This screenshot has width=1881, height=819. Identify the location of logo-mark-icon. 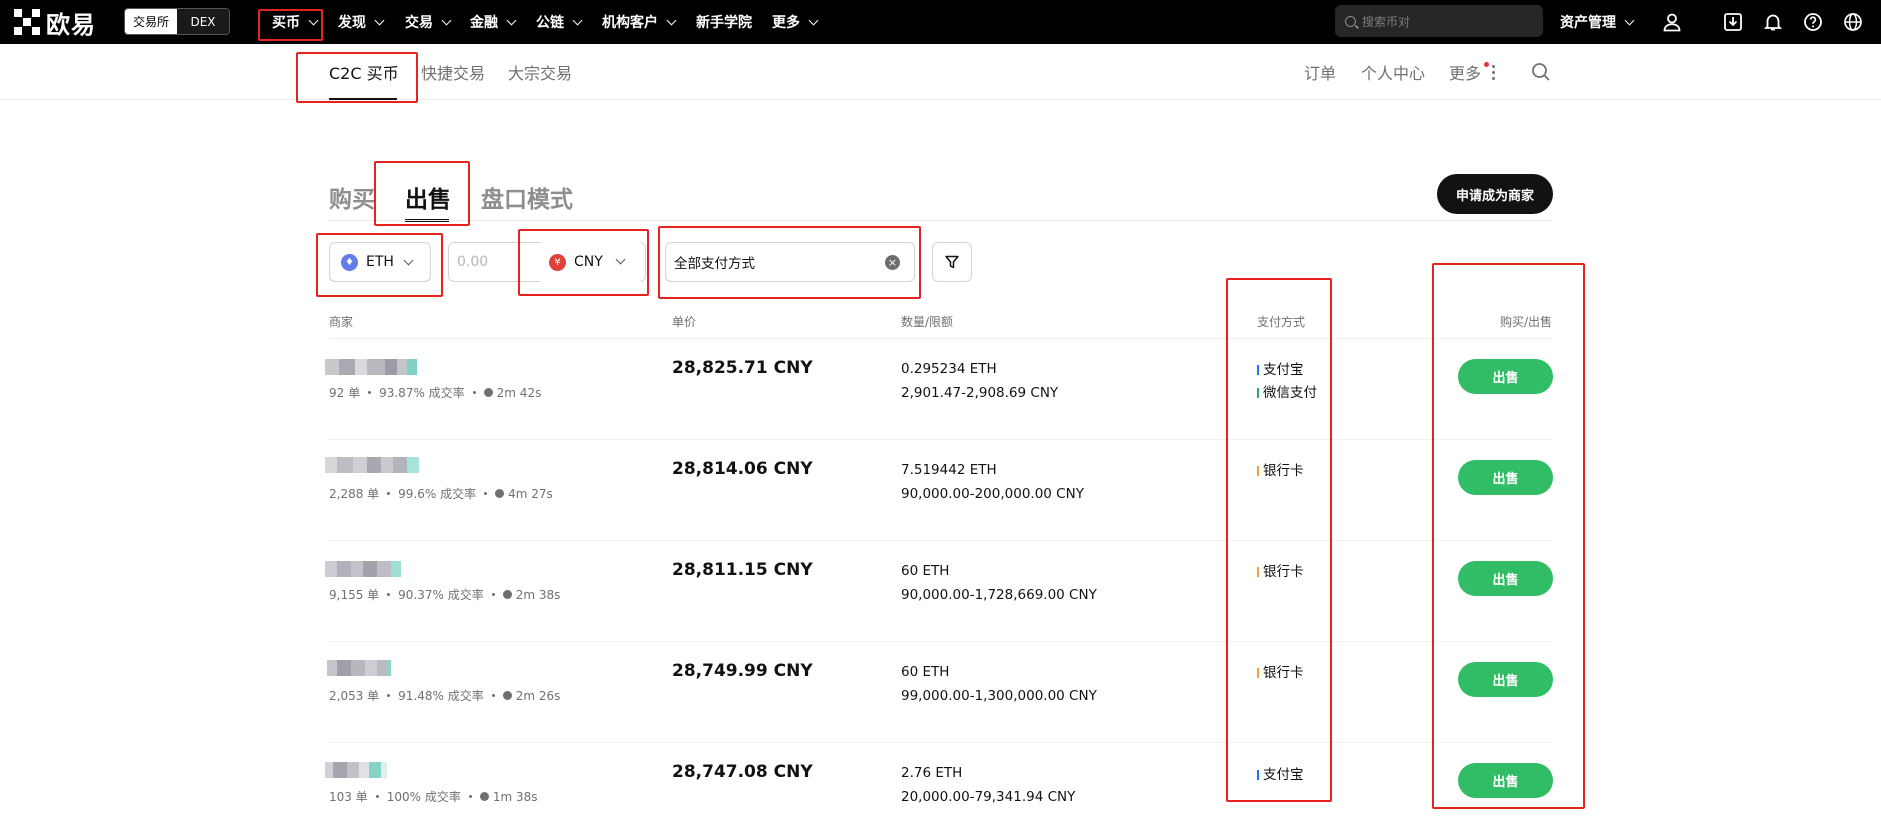
(27, 22).